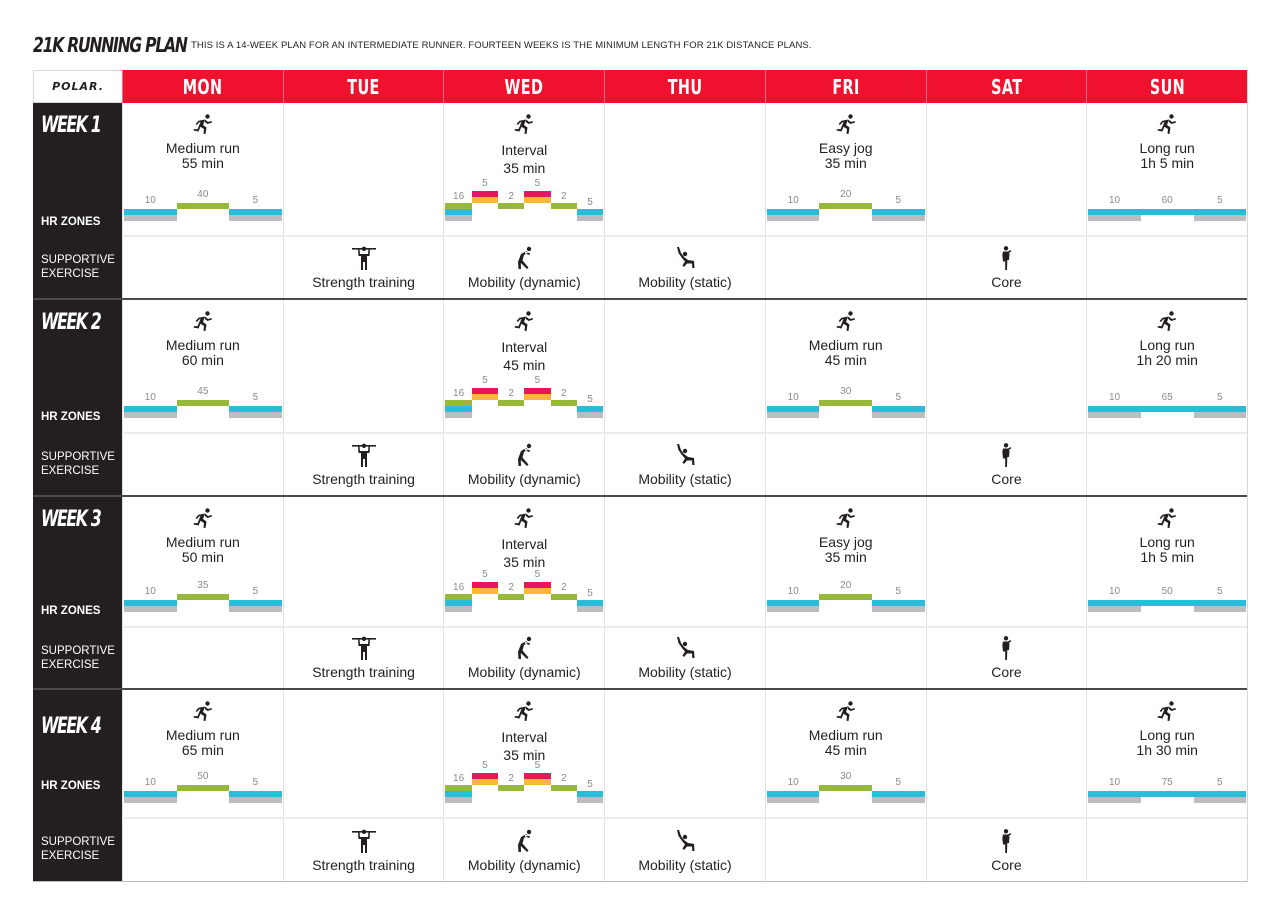 This screenshot has height=909, width=1280. I want to click on week-sidebar: WEEK 1 HR ZONES SUPPORTIVE EXERCISE, so click(77, 200).